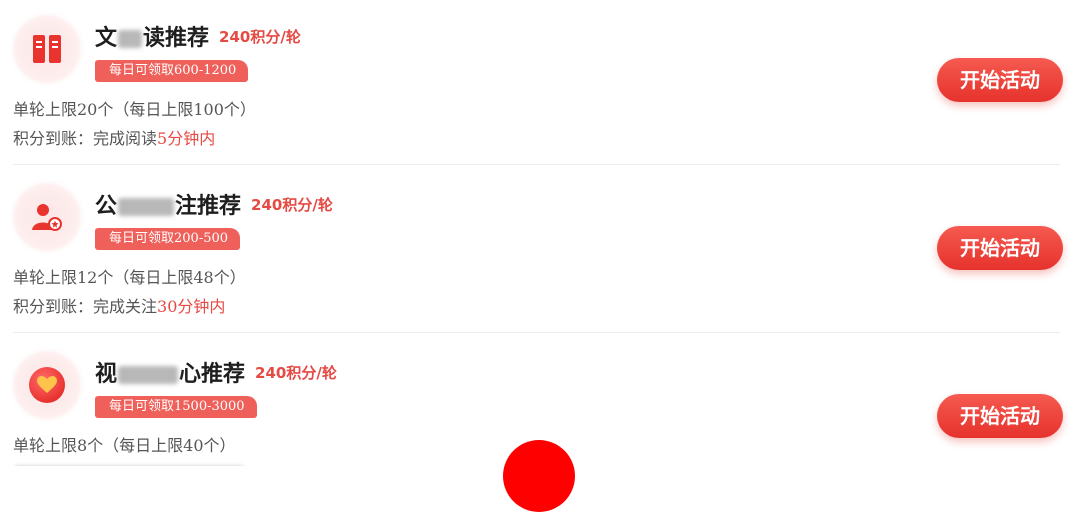  What do you see at coordinates (130, 39) in the screenshot?
I see `redacted-text: ■■` at bounding box center [130, 39].